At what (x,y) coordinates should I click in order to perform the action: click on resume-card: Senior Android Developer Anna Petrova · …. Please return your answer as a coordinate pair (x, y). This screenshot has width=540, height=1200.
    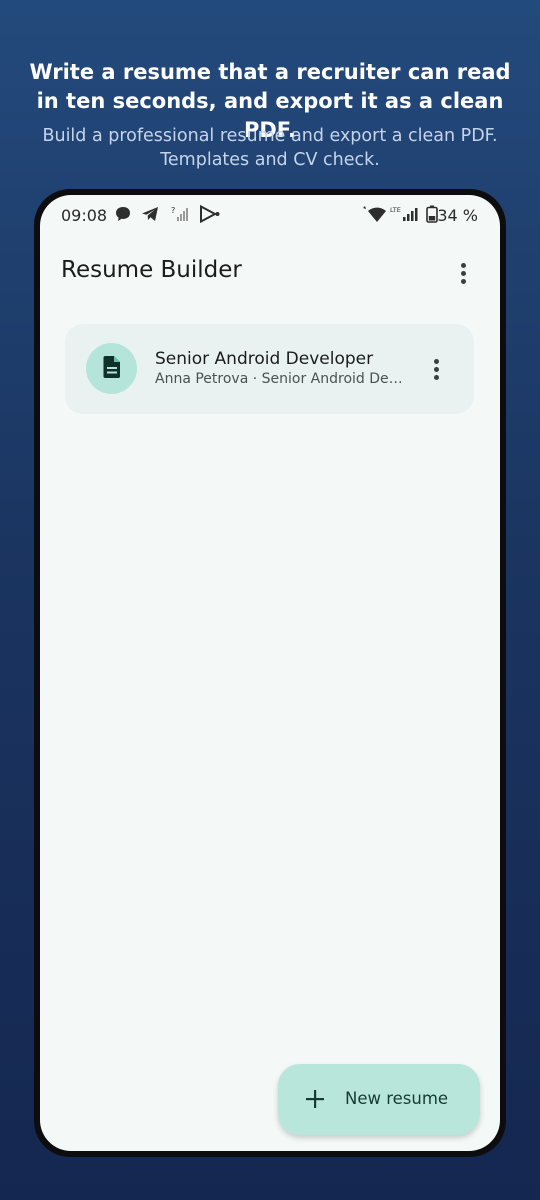
    Looking at the image, I should click on (269, 369).